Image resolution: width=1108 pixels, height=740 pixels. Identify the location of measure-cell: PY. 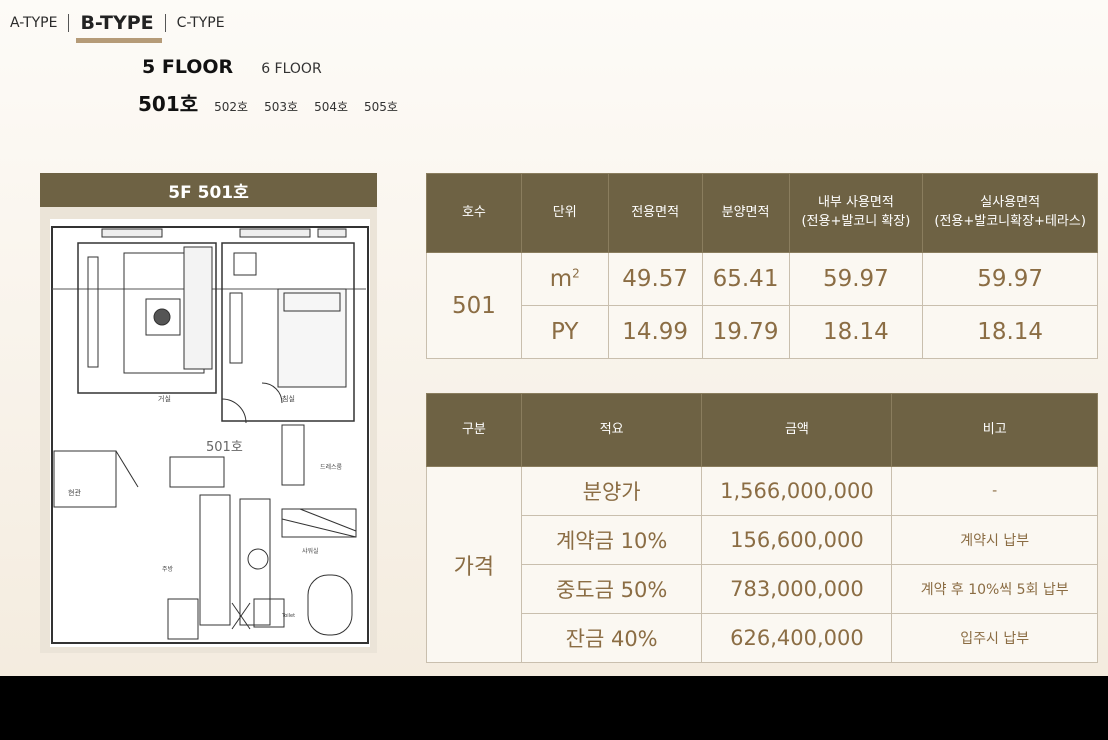
(564, 332).